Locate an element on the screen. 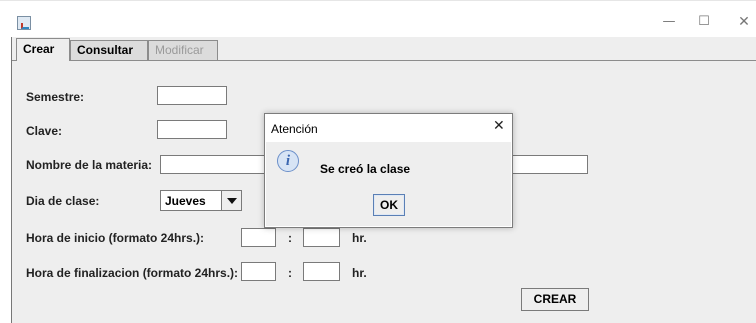  fin-colon: : is located at coordinates (290, 273).